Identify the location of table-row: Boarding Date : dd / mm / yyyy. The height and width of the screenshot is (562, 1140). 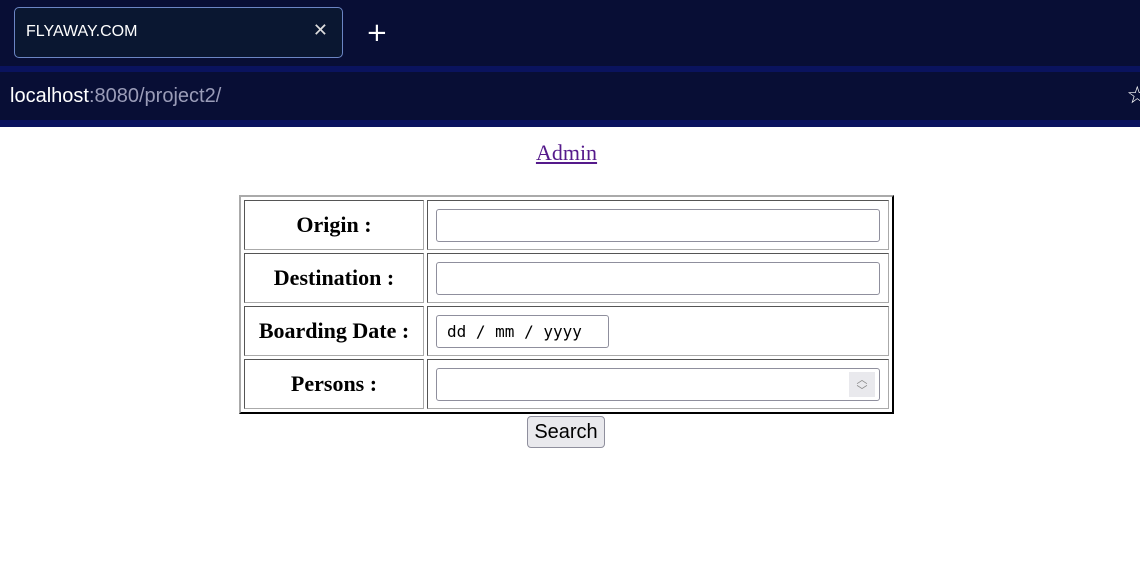
(566, 331).